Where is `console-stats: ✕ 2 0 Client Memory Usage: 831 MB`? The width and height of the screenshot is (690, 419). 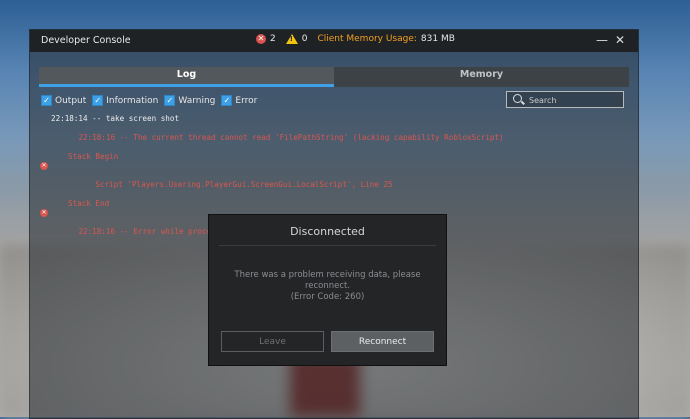 console-stats: ✕ 2 0 Client Memory Usage: 831 MB is located at coordinates (355, 39).